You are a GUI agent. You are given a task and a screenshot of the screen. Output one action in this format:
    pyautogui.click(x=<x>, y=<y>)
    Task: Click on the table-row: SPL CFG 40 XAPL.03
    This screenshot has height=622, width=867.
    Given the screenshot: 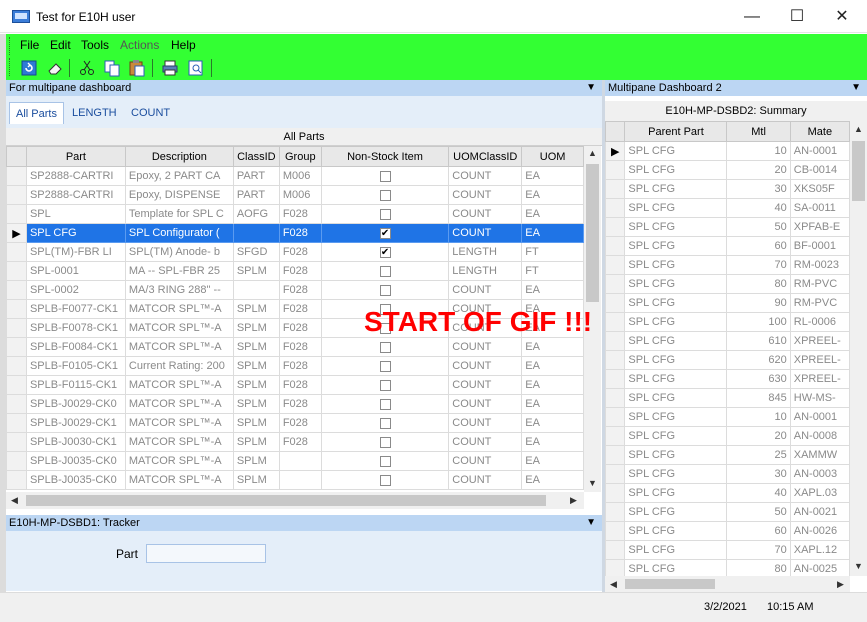 What is the action you would take?
    pyautogui.click(x=727, y=493)
    